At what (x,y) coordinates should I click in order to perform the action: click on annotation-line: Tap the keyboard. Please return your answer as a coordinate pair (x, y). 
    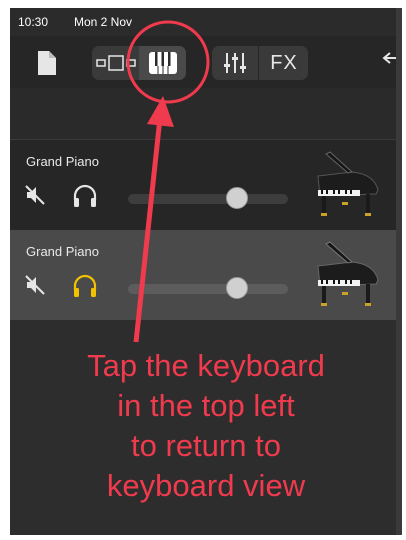
    Looking at the image, I should click on (206, 365).